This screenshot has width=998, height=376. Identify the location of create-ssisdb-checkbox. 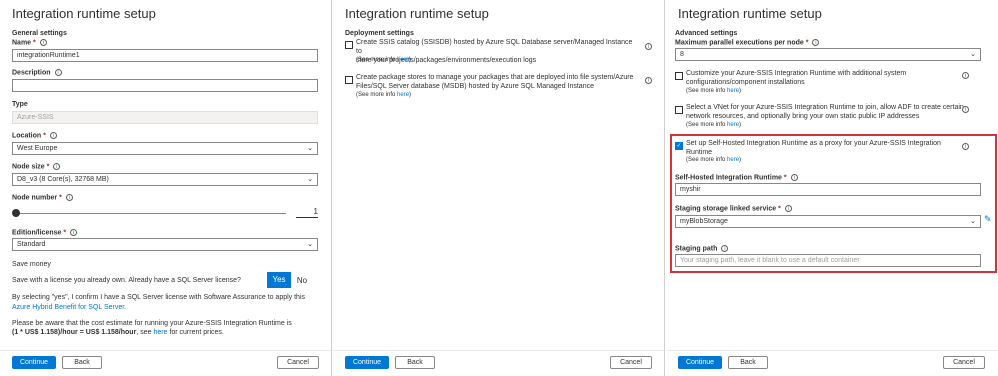
(349, 45).